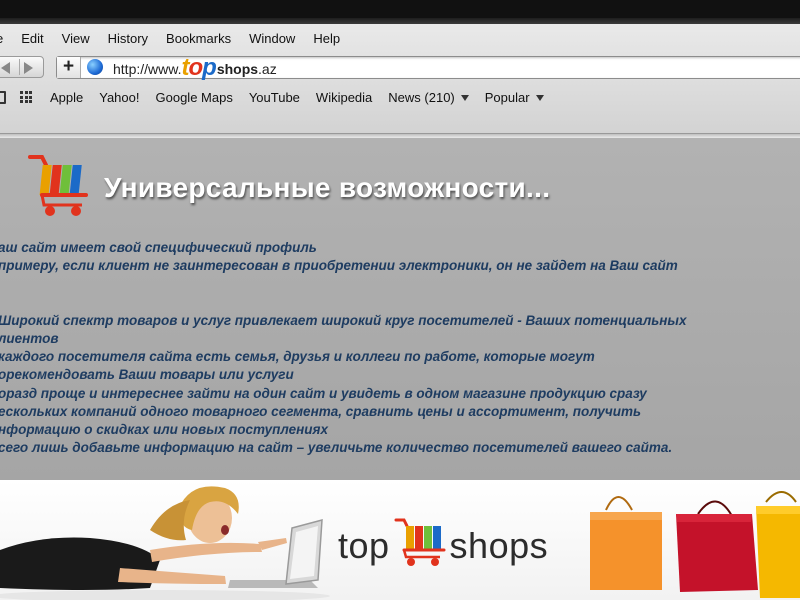 Image resolution: width=800 pixels, height=600 pixels. Describe the element at coordinates (267, 69) in the screenshot. I see `url-tld: .az` at that location.